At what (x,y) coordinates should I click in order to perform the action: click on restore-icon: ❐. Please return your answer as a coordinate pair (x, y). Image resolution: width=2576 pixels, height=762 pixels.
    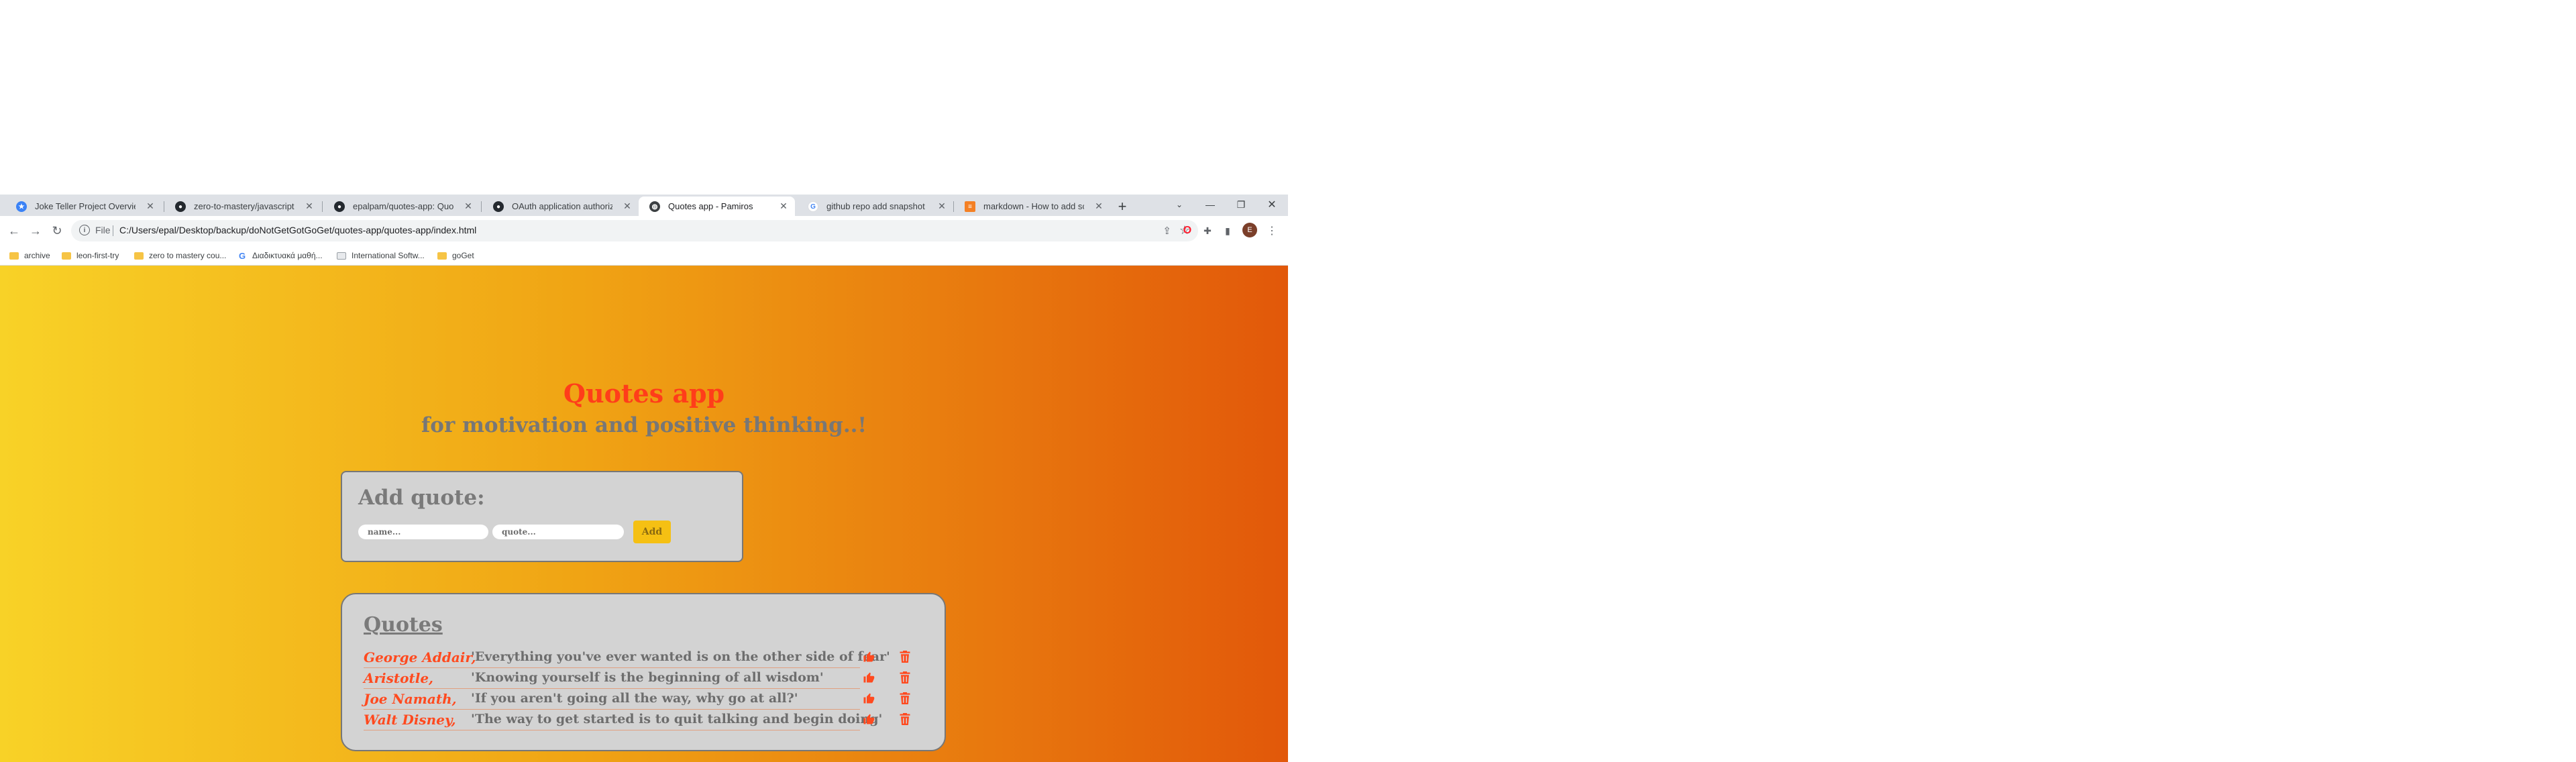
    Looking at the image, I should click on (1241, 205).